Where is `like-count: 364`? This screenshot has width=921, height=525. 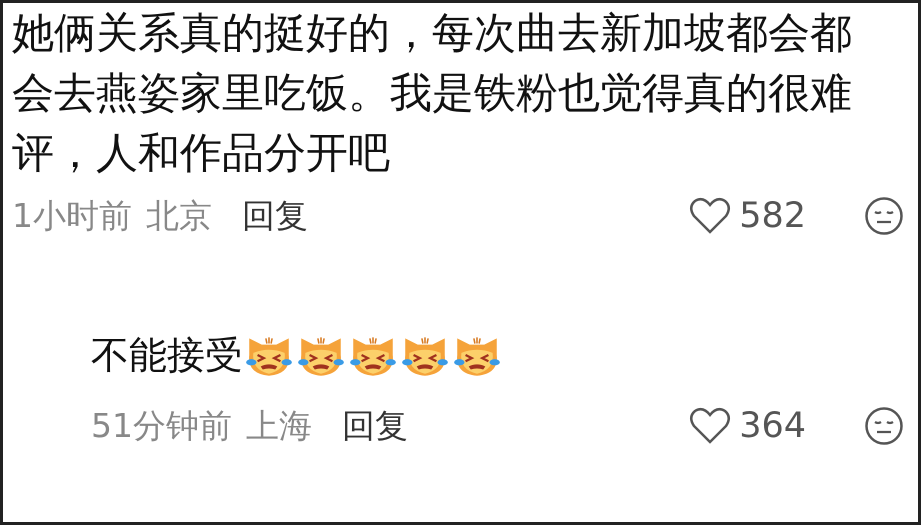
like-count: 364 is located at coordinates (772, 426).